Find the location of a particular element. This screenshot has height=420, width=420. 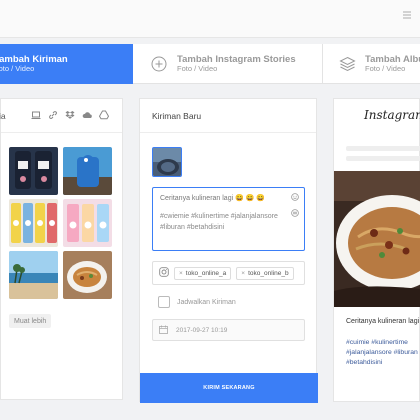

schedule-date-value: 2017-09-27 10:19 is located at coordinates (202, 330).